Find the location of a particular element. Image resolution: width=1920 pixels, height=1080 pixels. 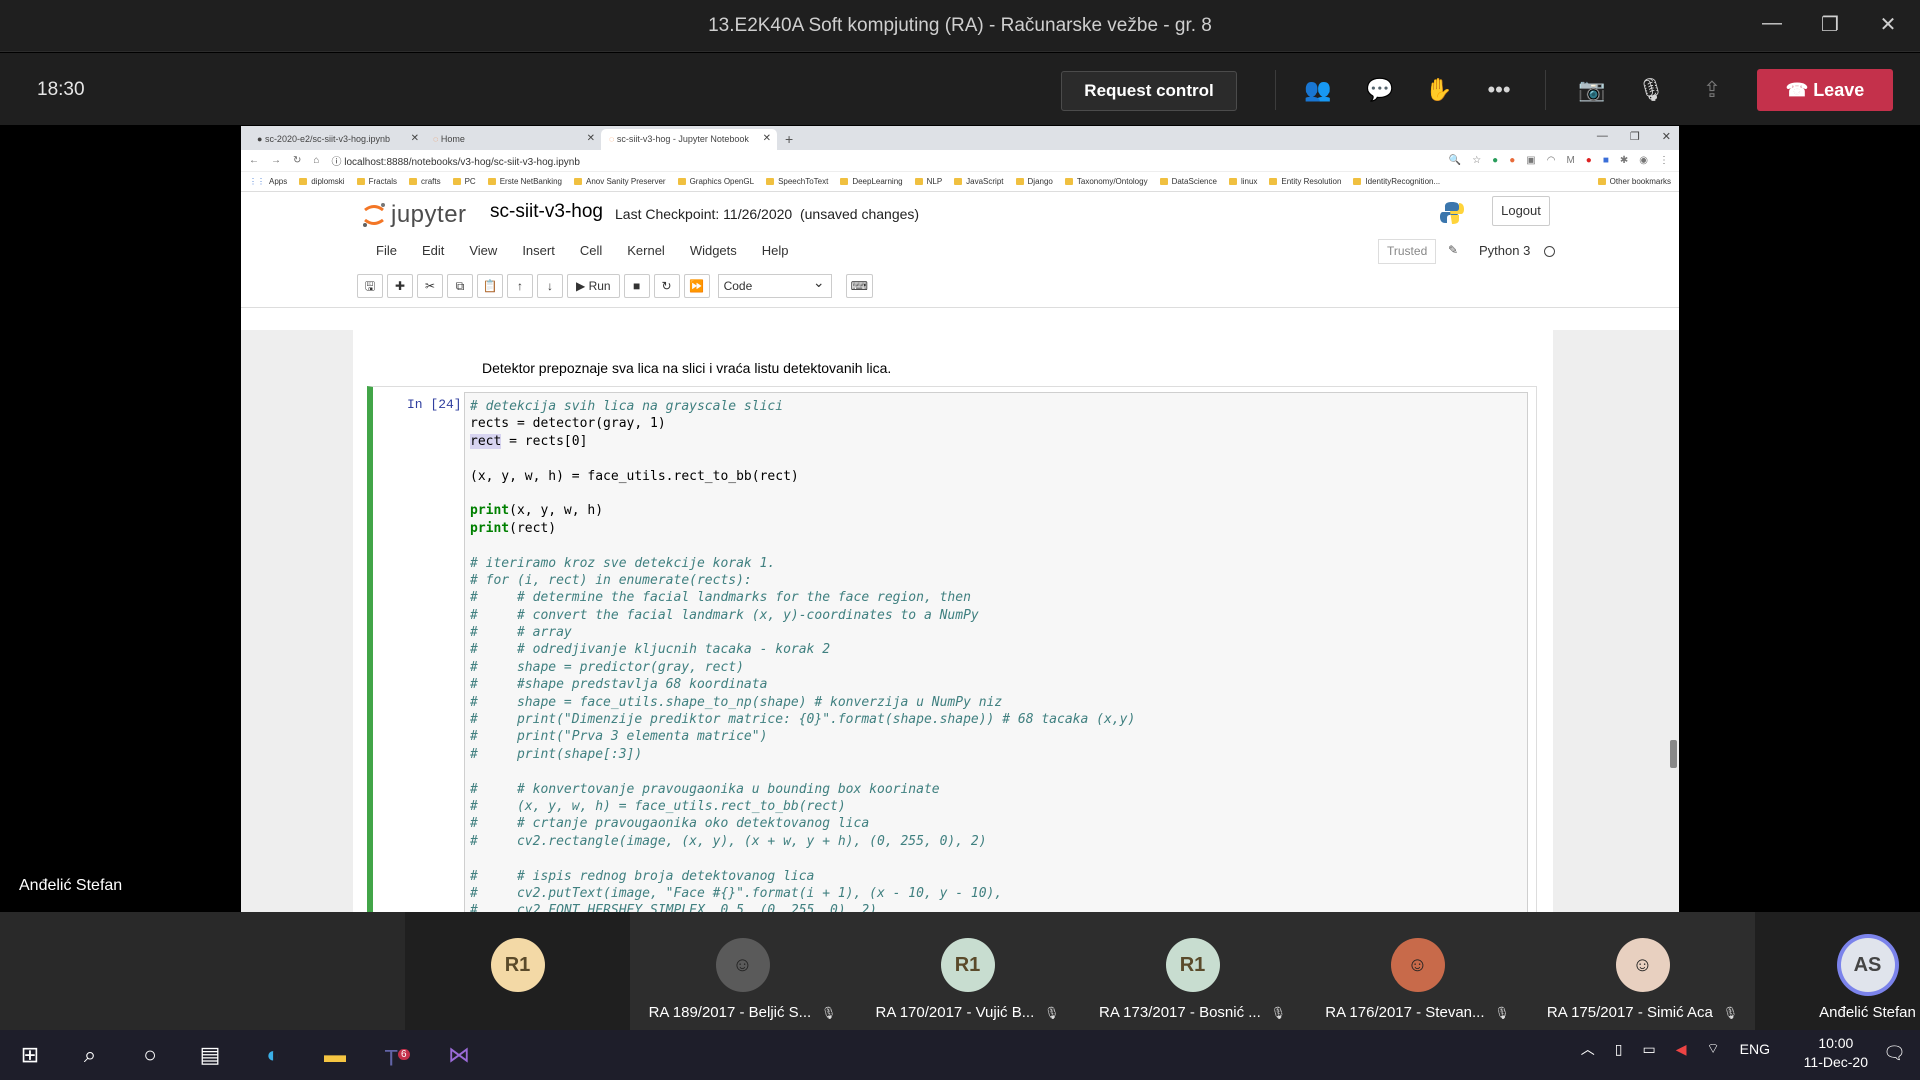

request-control-button: Request control is located at coordinates (1149, 91).